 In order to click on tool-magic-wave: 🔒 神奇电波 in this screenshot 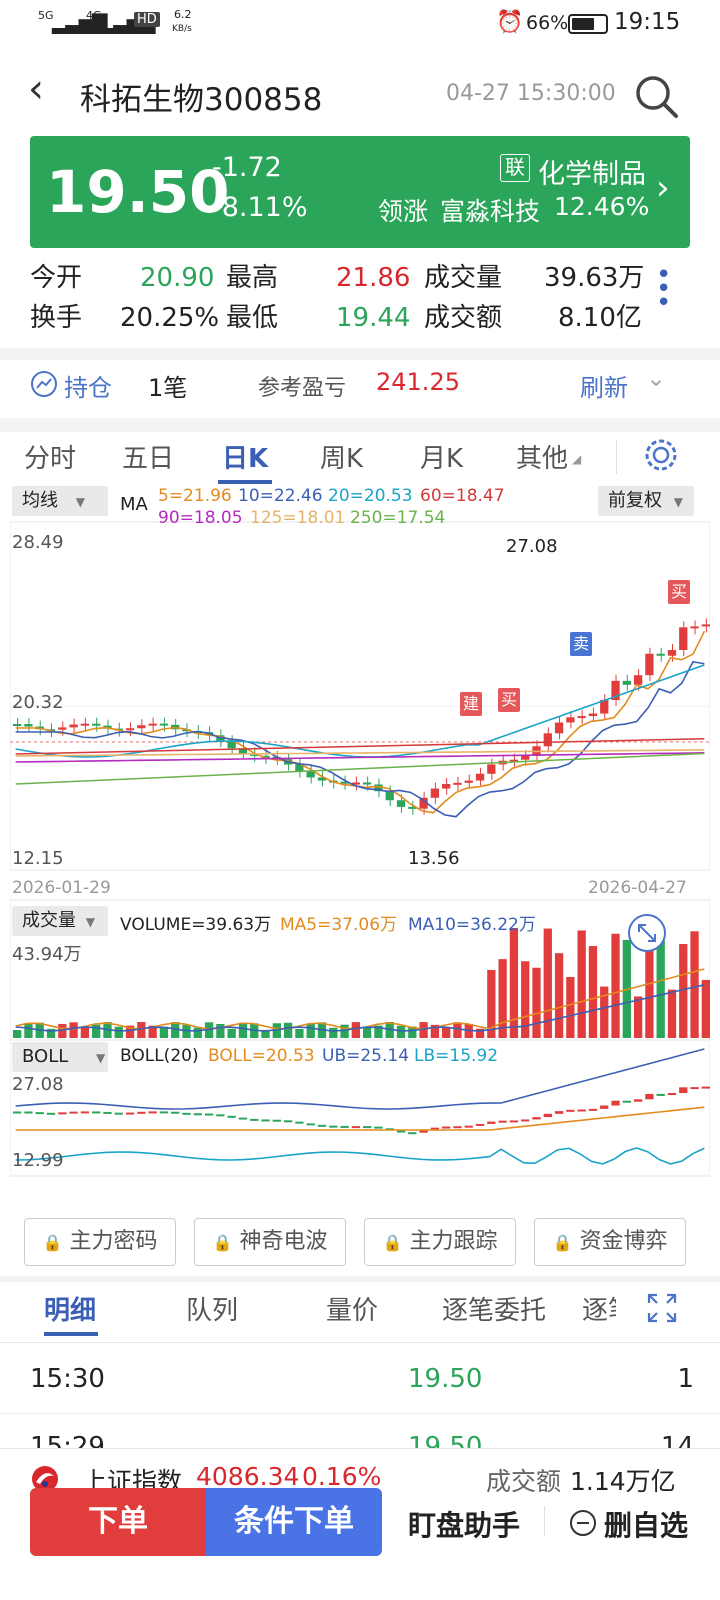, I will do `click(270, 1242)`.